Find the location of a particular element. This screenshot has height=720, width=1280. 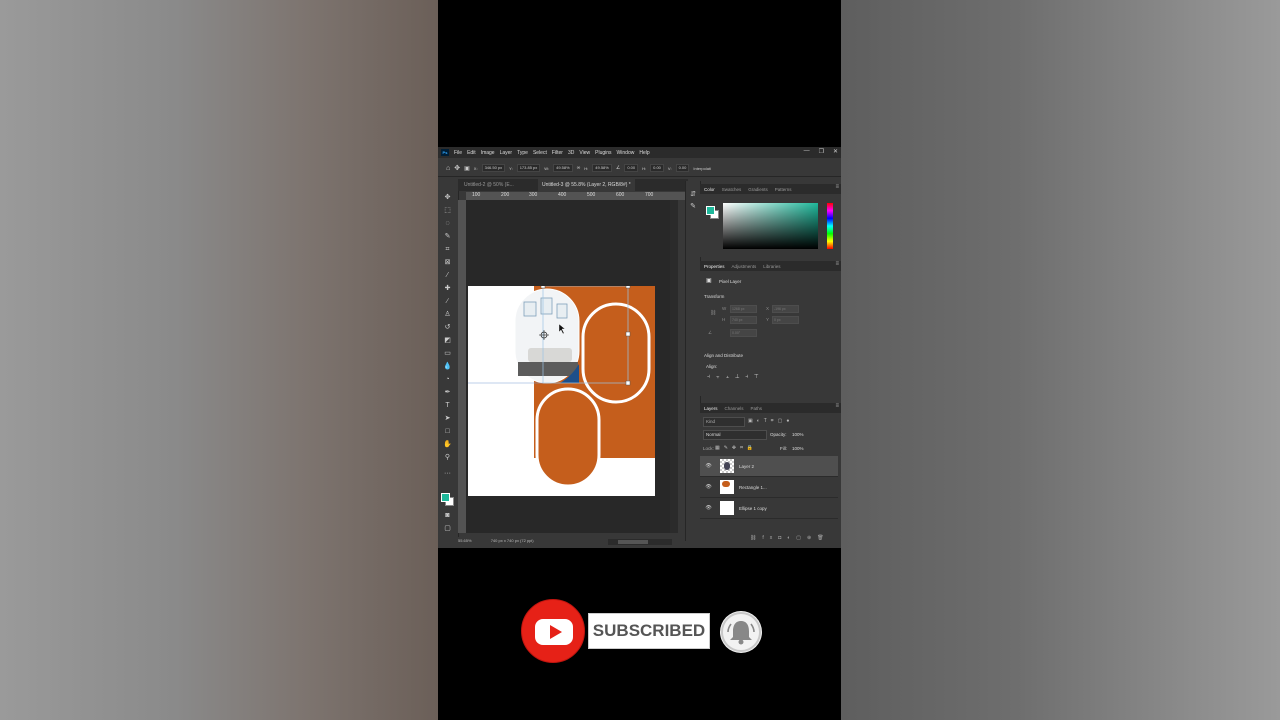

tab-layers: Layers is located at coordinates (711, 408).